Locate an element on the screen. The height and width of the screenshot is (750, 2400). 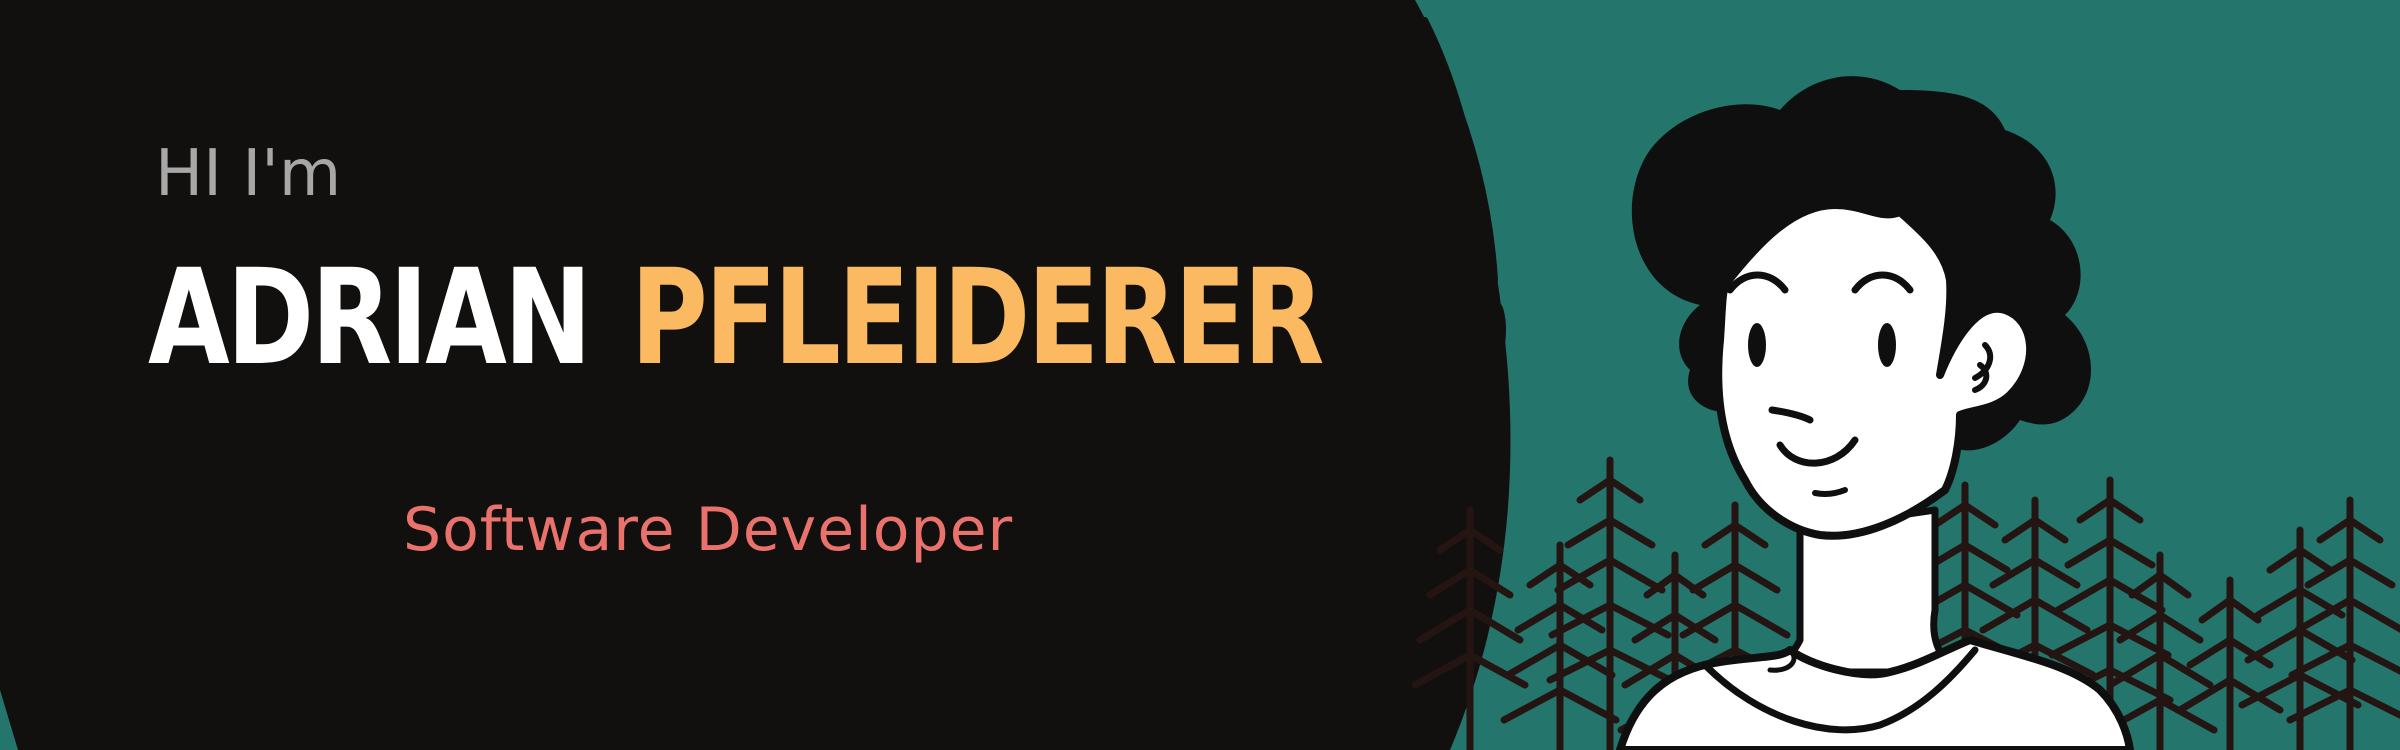
job-title: Software Developer is located at coordinates (708, 530).